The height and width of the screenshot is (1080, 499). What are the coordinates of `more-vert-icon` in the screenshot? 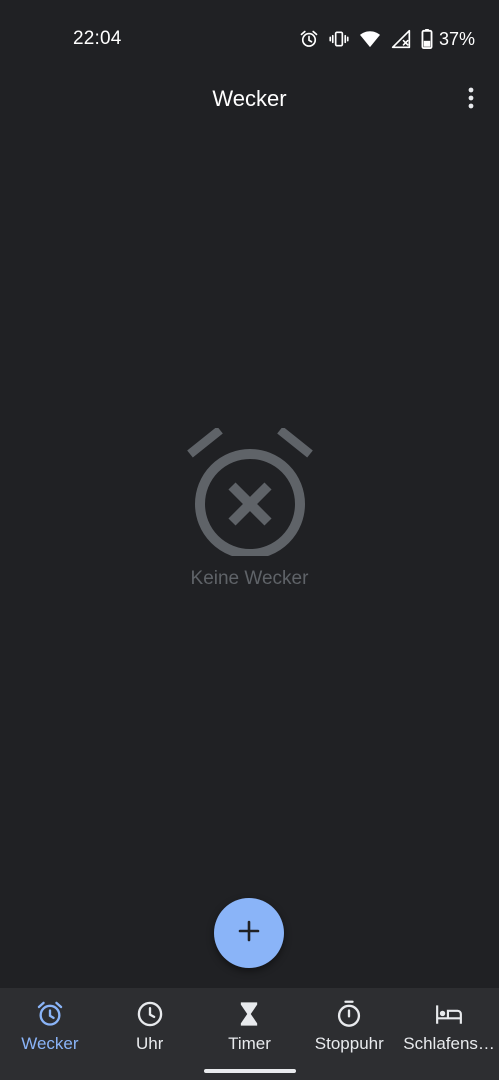 It's located at (471, 98).